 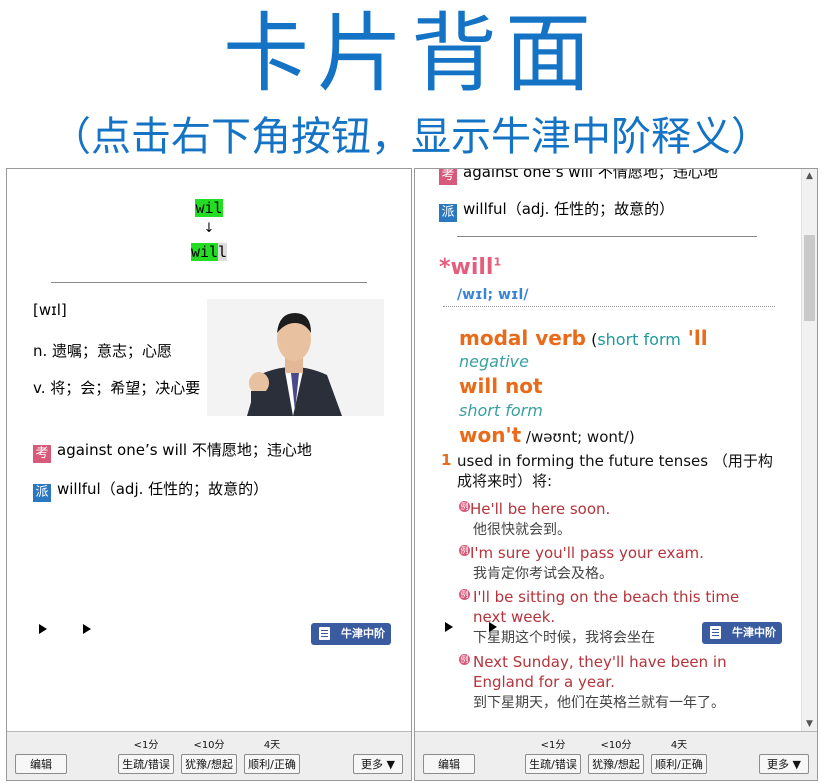 What do you see at coordinates (249, 450) in the screenshot?
I see `exam-phrase-zh: 不情愿地；违心地` at bounding box center [249, 450].